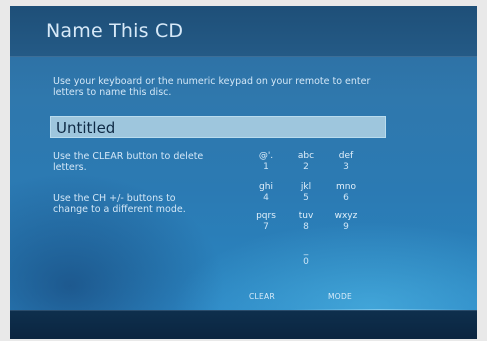 The height and width of the screenshot is (341, 487). What do you see at coordinates (340, 296) in the screenshot?
I see `mode-button: MODE` at bounding box center [340, 296].